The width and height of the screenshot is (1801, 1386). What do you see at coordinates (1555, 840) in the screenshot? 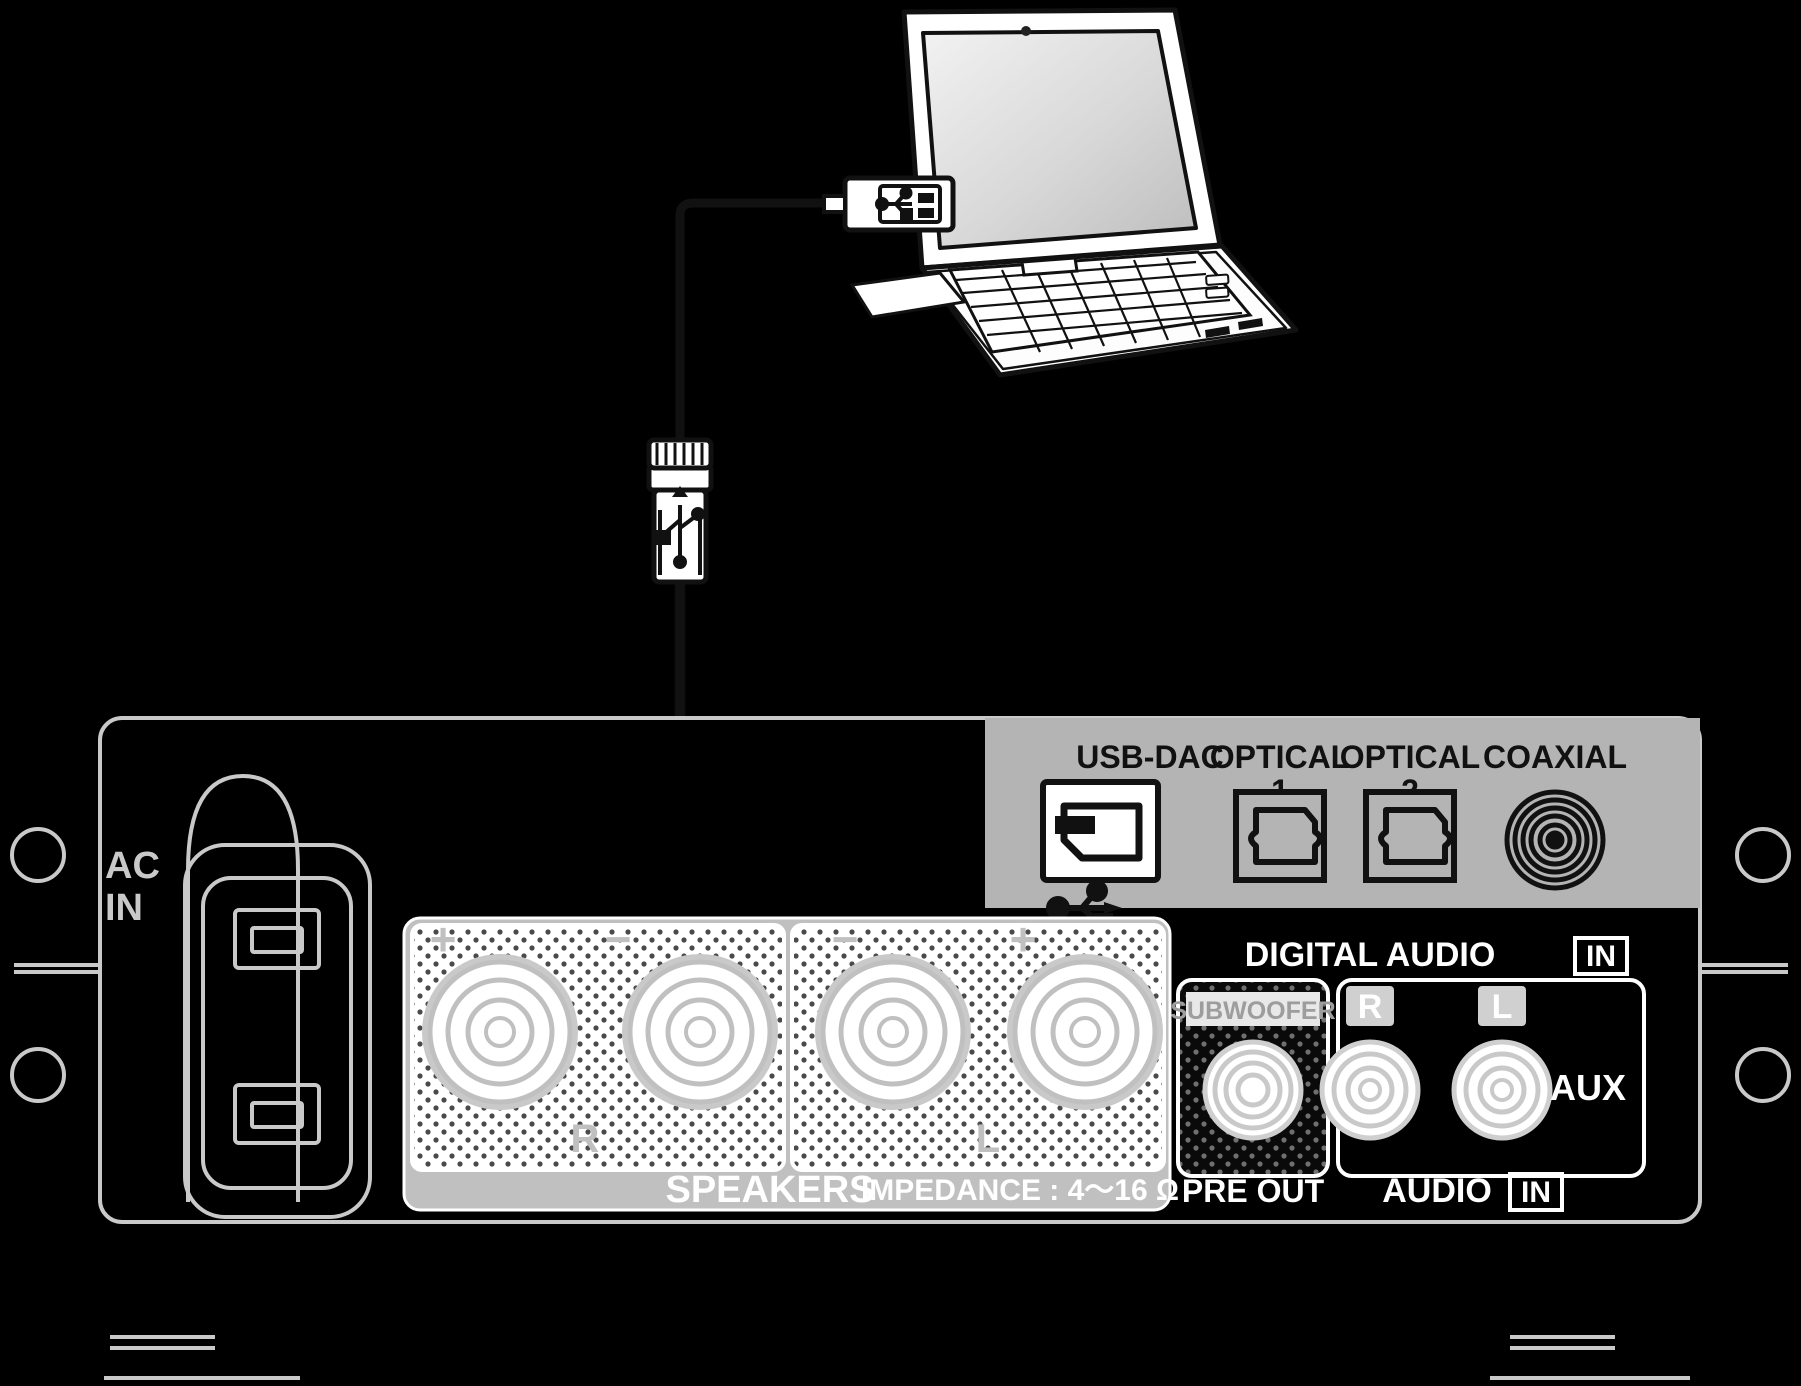
I see `jack-coaxial` at bounding box center [1555, 840].